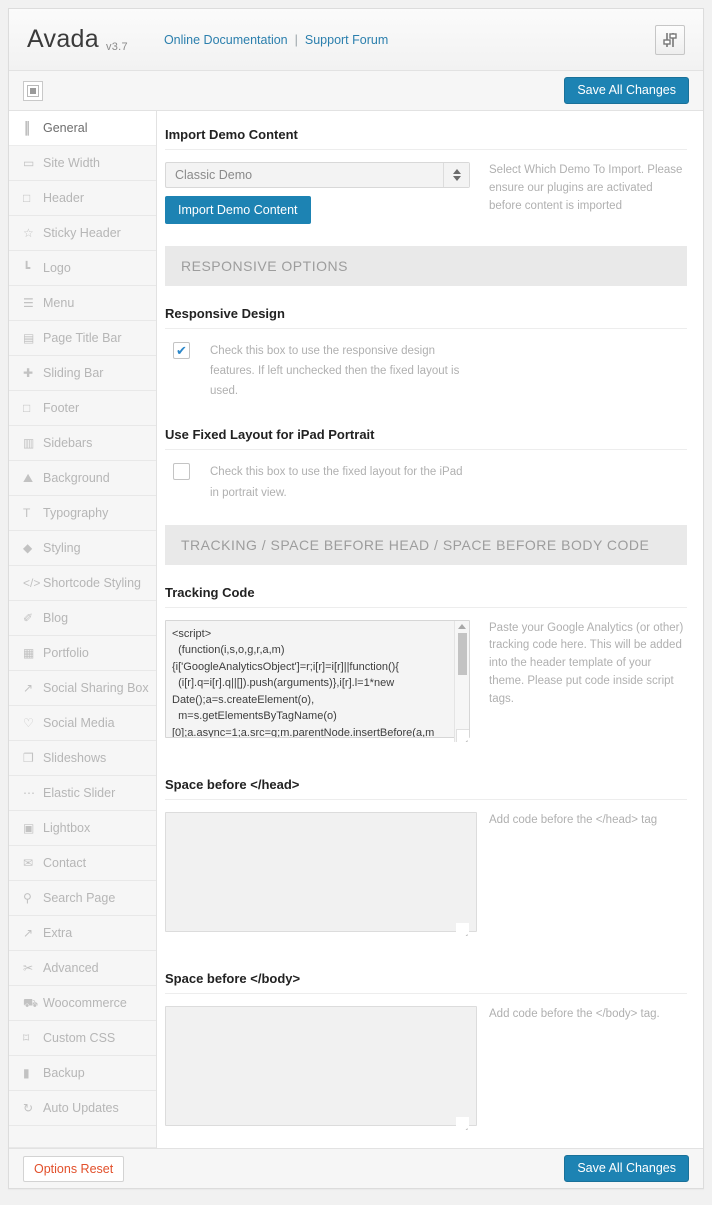 Image resolution: width=712 pixels, height=1205 pixels. I want to click on sidebar-item-sidebars: ▥ Sidebars, so click(82, 443).